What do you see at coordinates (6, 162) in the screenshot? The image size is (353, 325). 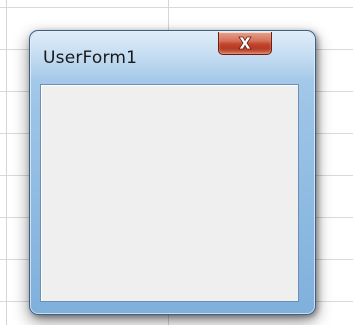 I see `column-gridline` at bounding box center [6, 162].